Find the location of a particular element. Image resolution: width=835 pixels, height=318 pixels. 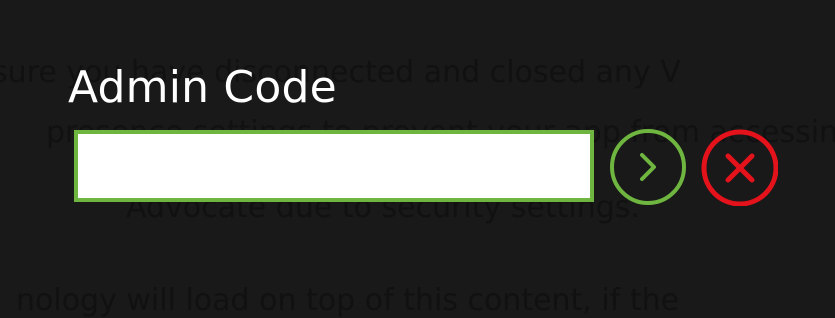

cancel-button is located at coordinates (739, 167).